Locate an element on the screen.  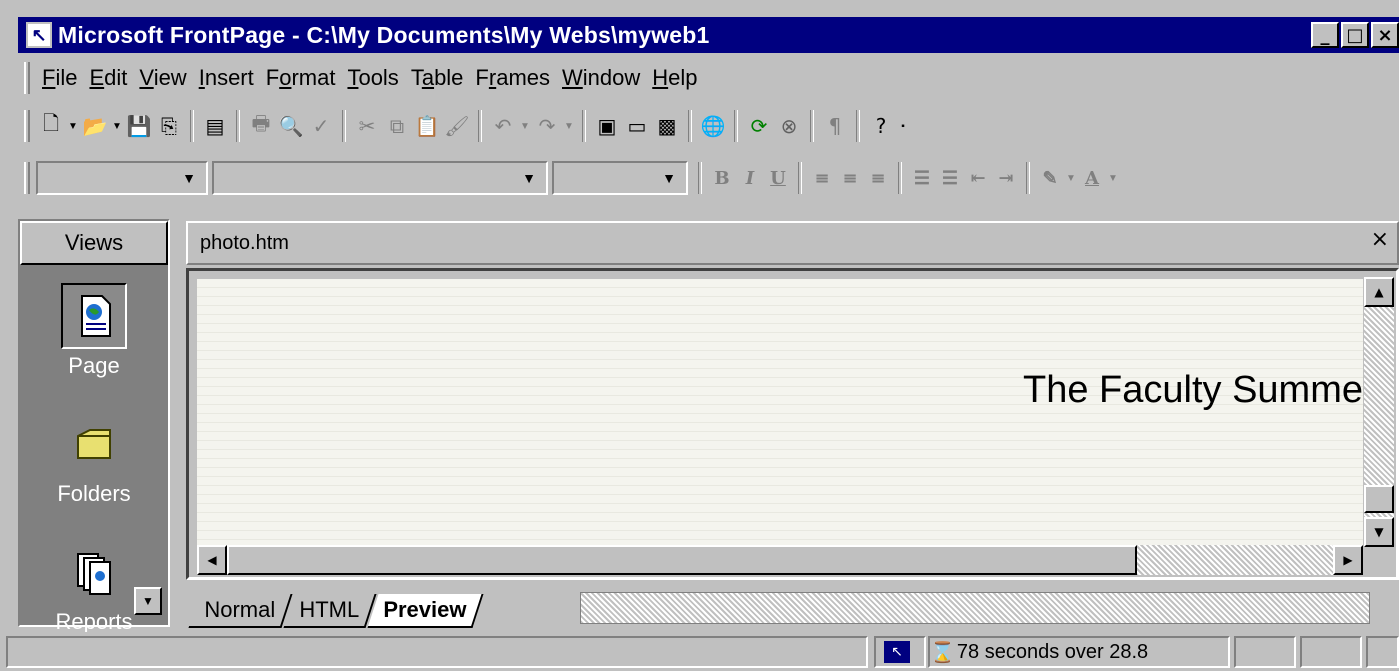
show-all-icon: ¶ is located at coordinates (835, 126).